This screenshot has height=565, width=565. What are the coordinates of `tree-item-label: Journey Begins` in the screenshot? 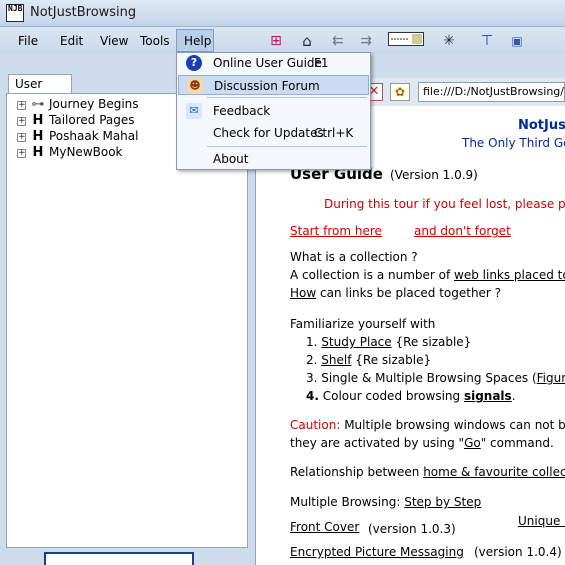 It's located at (94, 104).